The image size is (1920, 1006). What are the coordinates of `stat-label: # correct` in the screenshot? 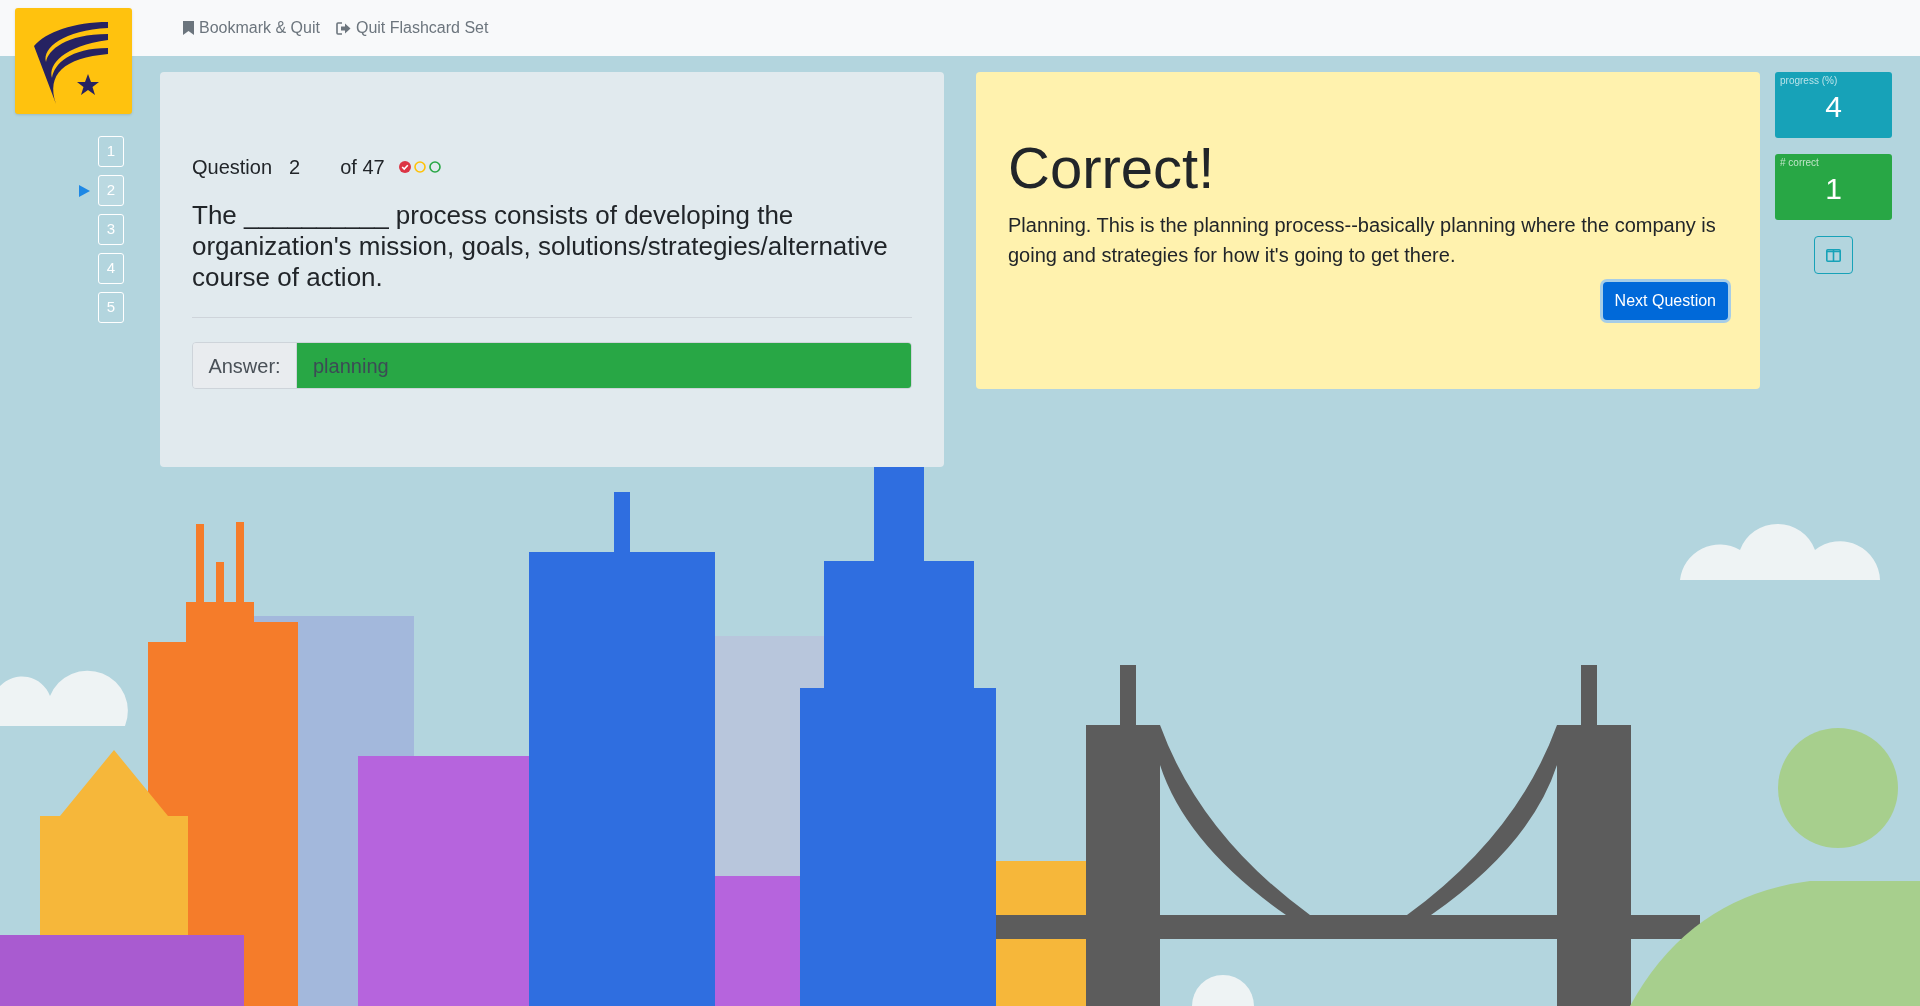 It's located at (1799, 163).